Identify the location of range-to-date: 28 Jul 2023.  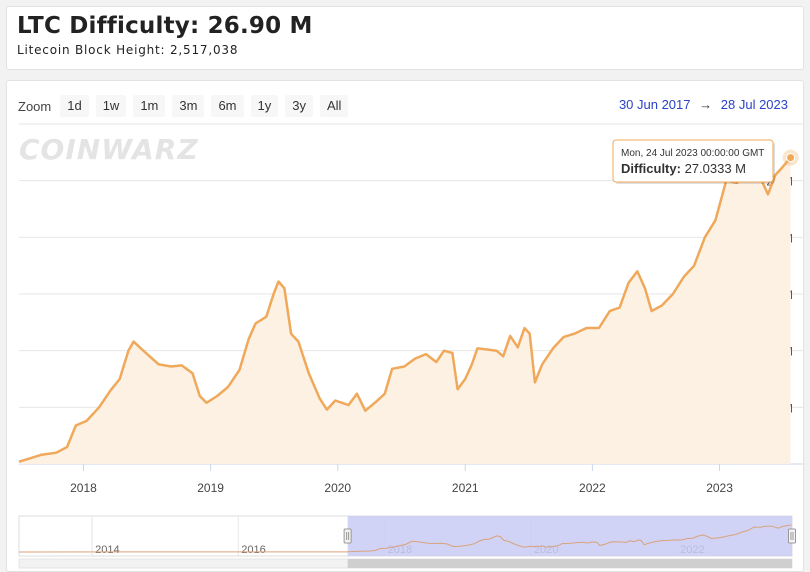
(754, 104).